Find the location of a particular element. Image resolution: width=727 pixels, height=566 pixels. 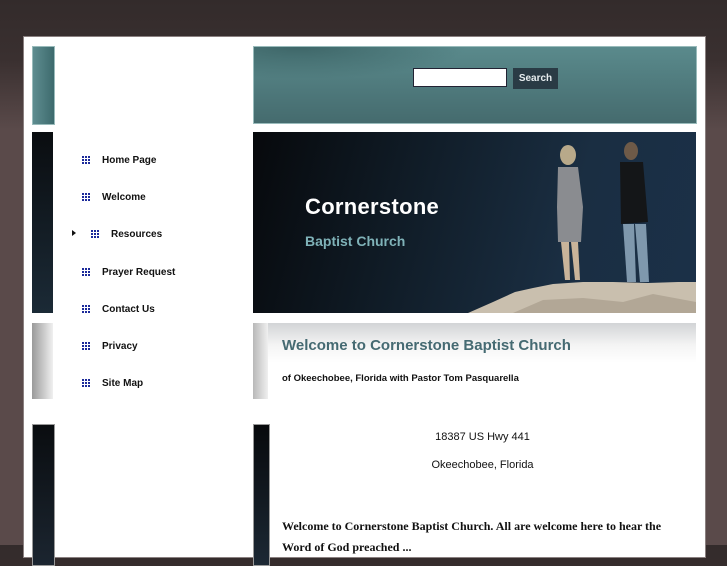

nav-item-contact-us: Contact Us is located at coordinates (114, 309).